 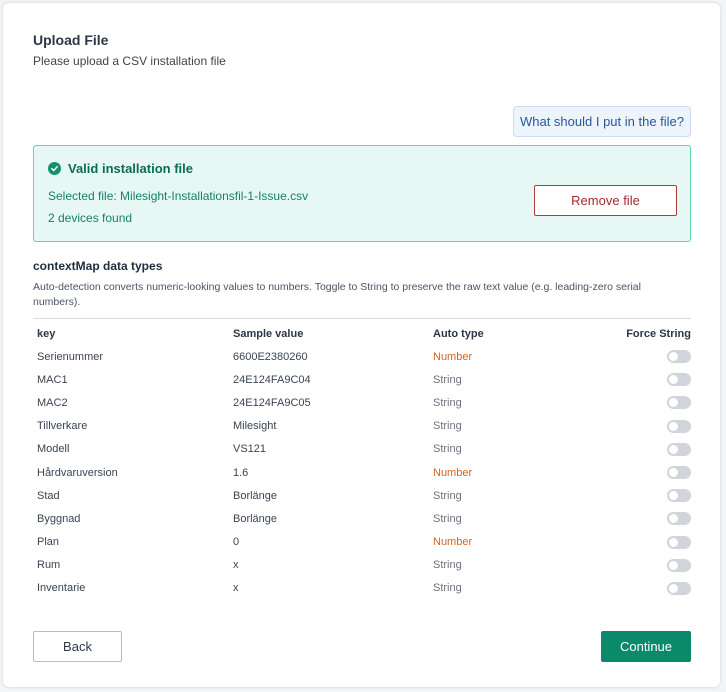 What do you see at coordinates (362, 542) in the screenshot?
I see `table-row: Plan 0 Number` at bounding box center [362, 542].